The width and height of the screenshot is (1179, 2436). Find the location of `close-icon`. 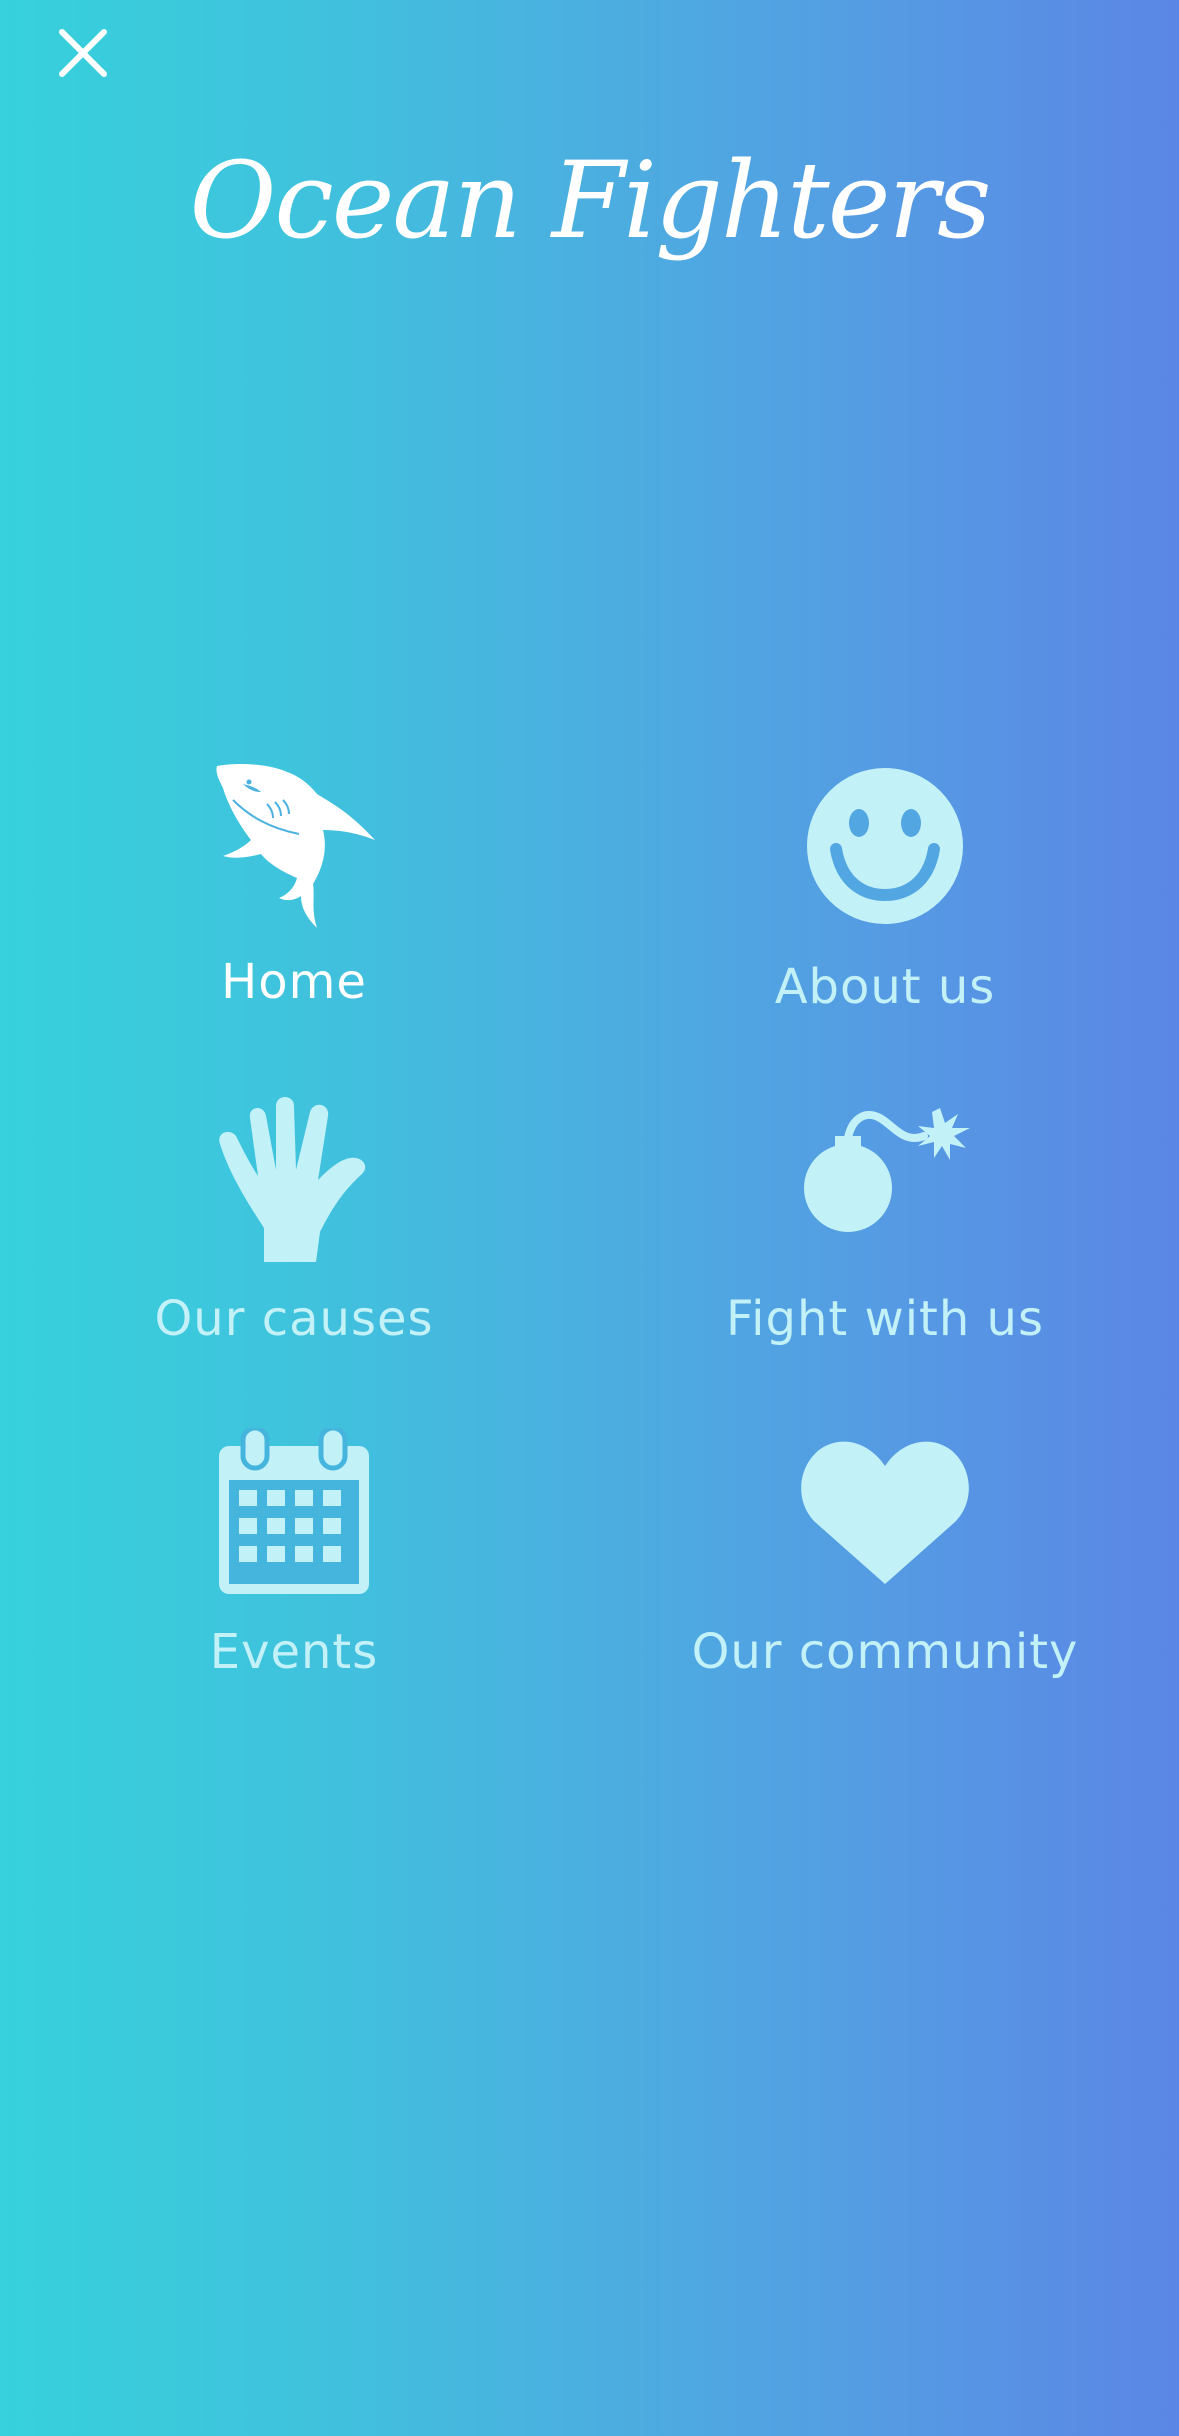

close-icon is located at coordinates (83, 53).